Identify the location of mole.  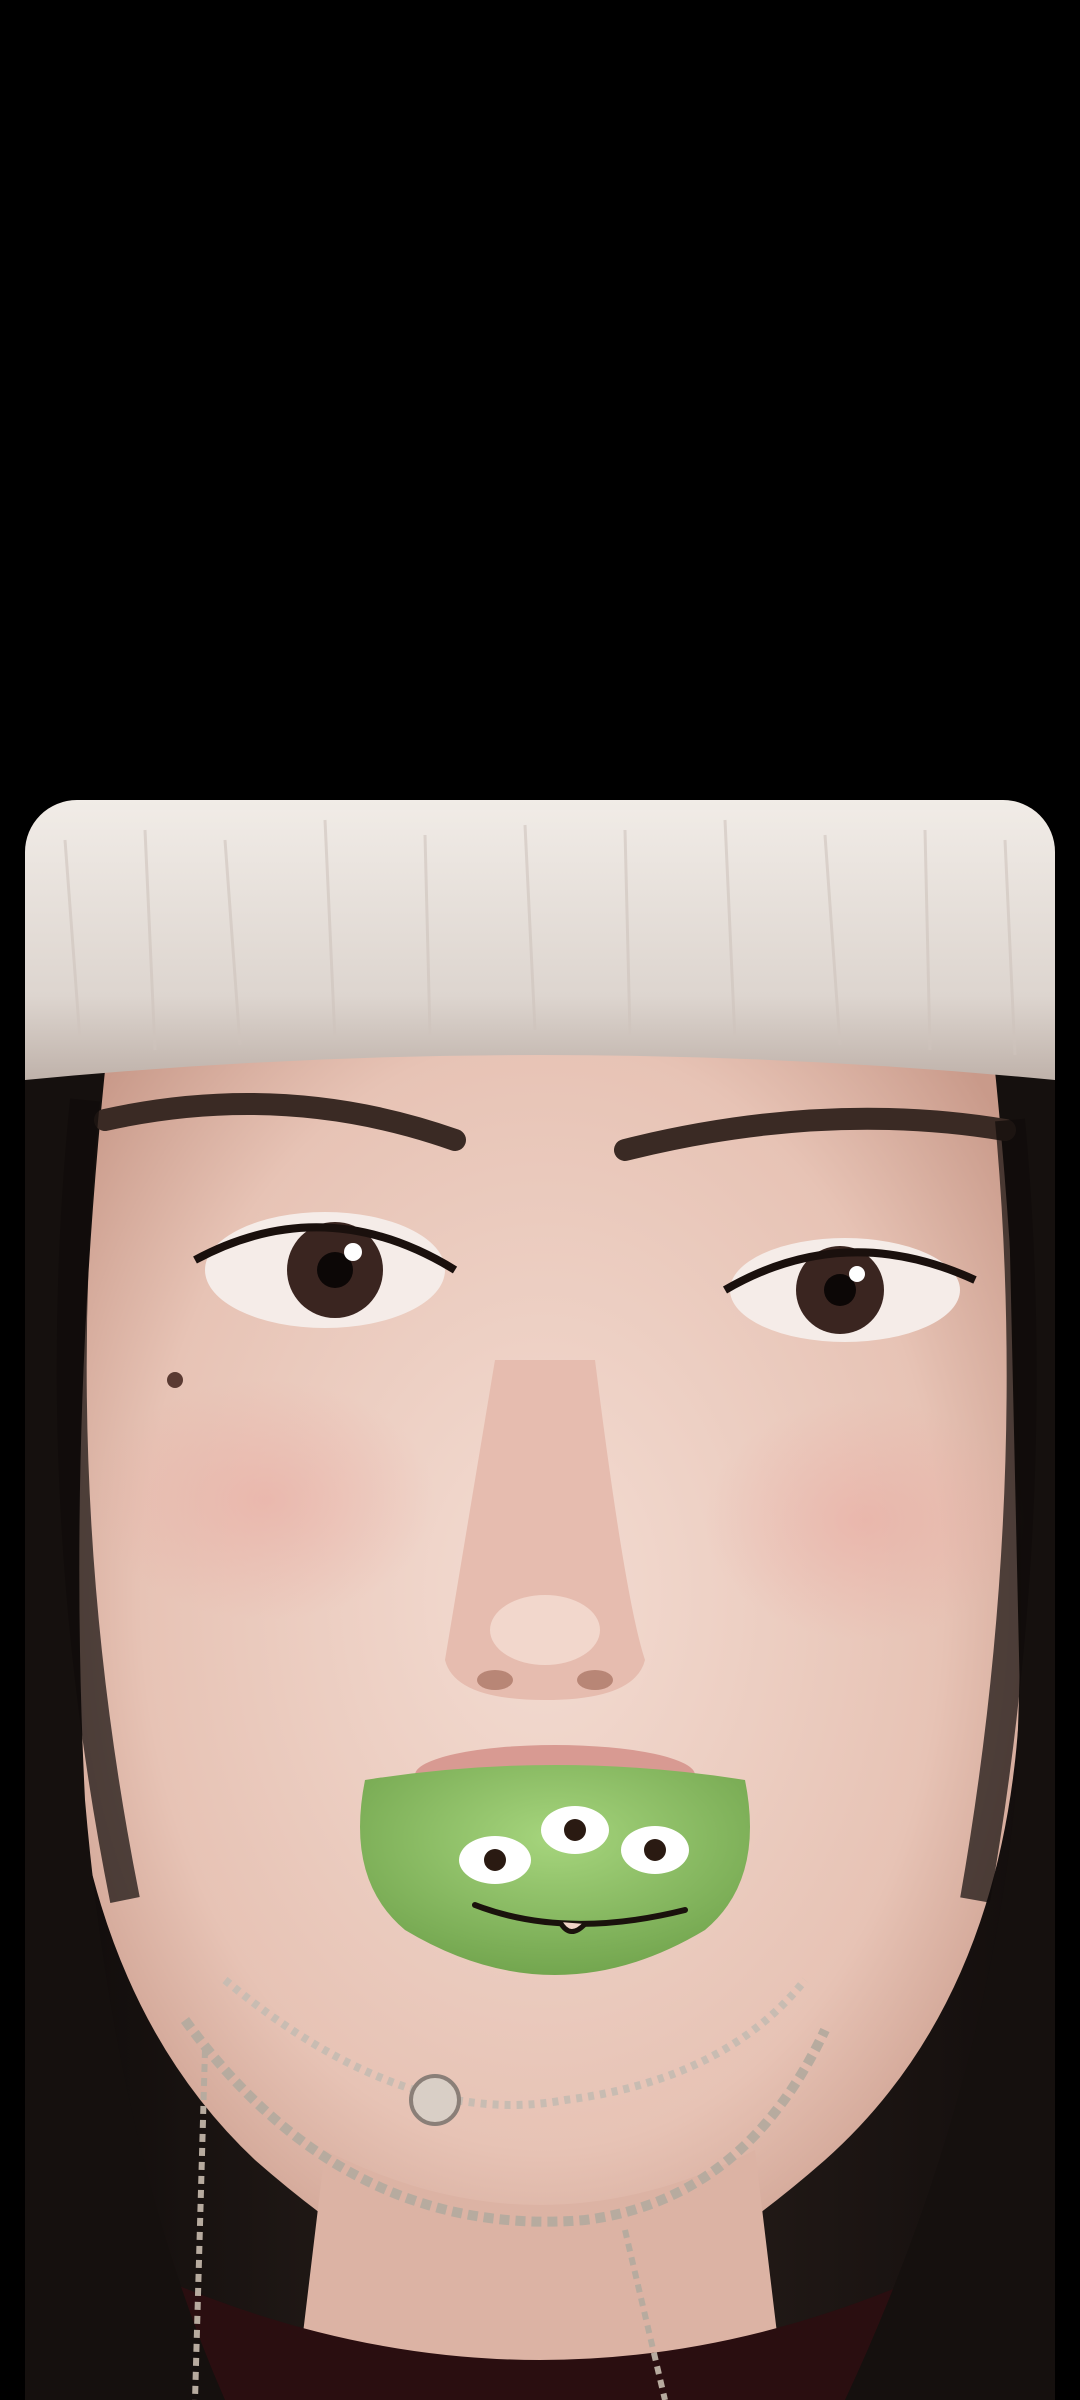
(175, 1380).